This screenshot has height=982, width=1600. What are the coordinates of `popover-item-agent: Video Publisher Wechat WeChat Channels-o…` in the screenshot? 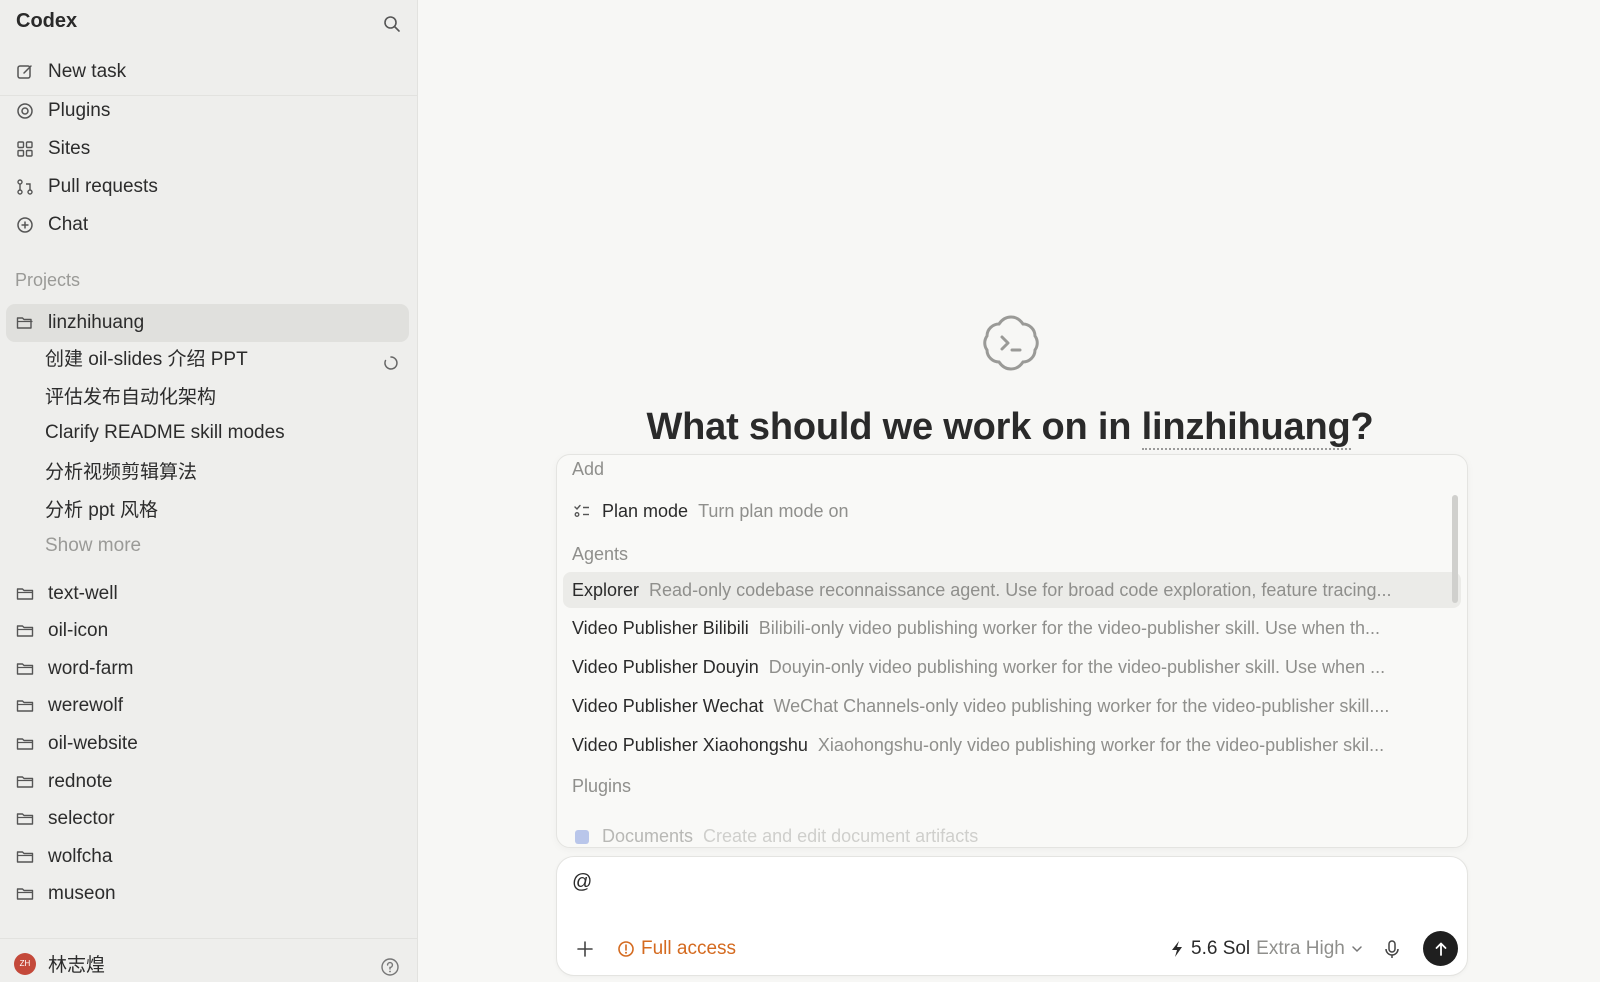 It's located at (1012, 706).